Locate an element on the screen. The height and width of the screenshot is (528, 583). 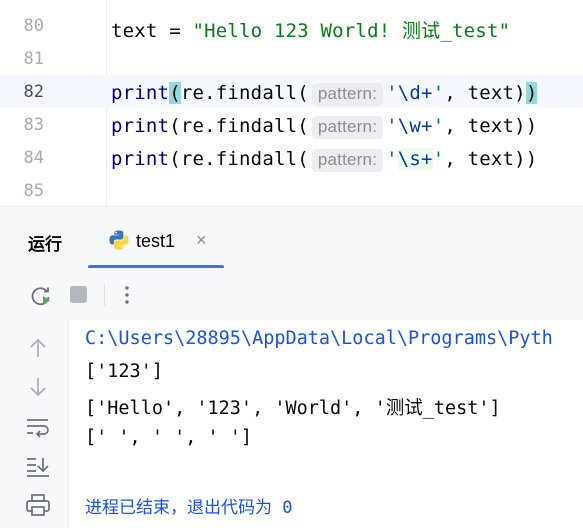
code-line: 80 text = "Hello 123 World! 测试_test" is located at coordinates (291, 25).